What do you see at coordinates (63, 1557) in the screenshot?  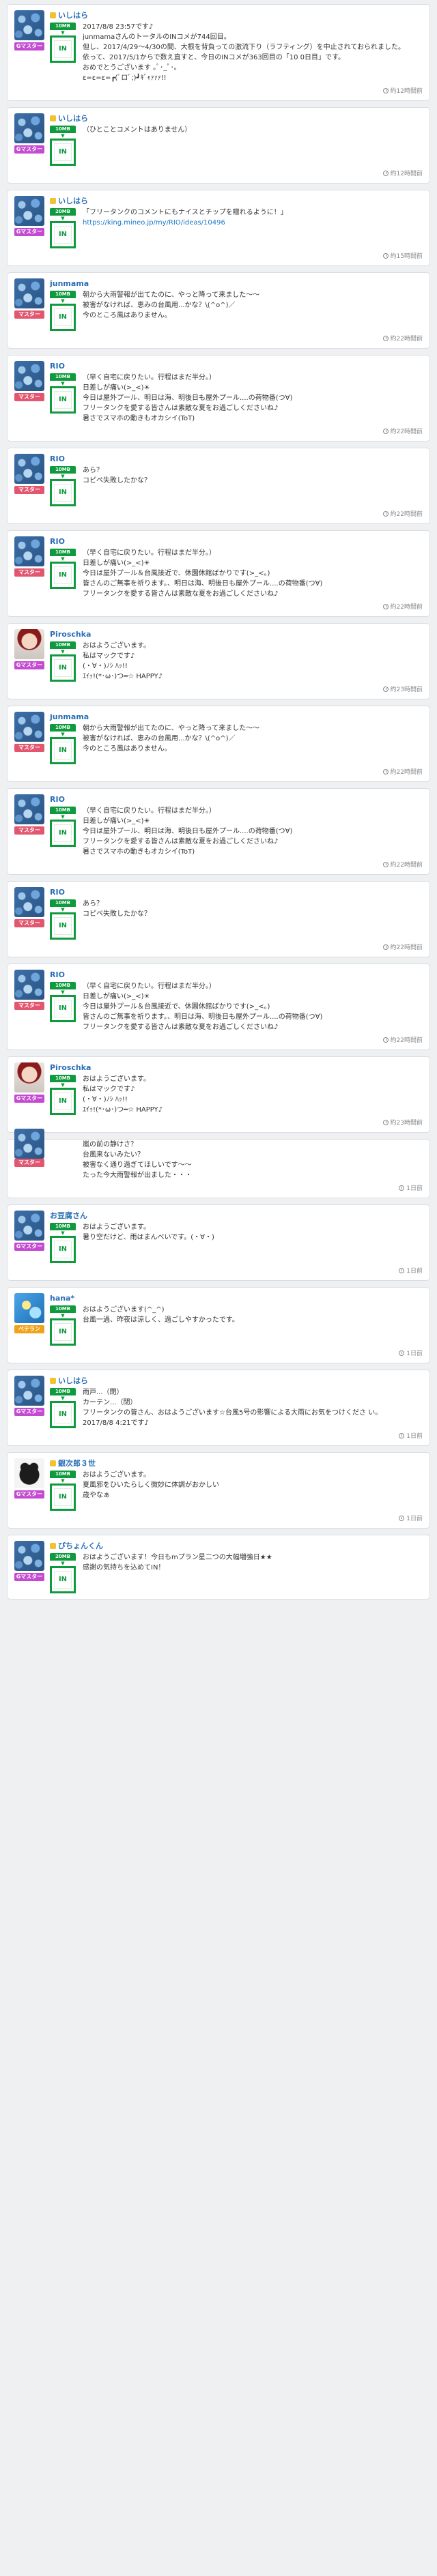 I see `chip-amount: 20MB` at bounding box center [63, 1557].